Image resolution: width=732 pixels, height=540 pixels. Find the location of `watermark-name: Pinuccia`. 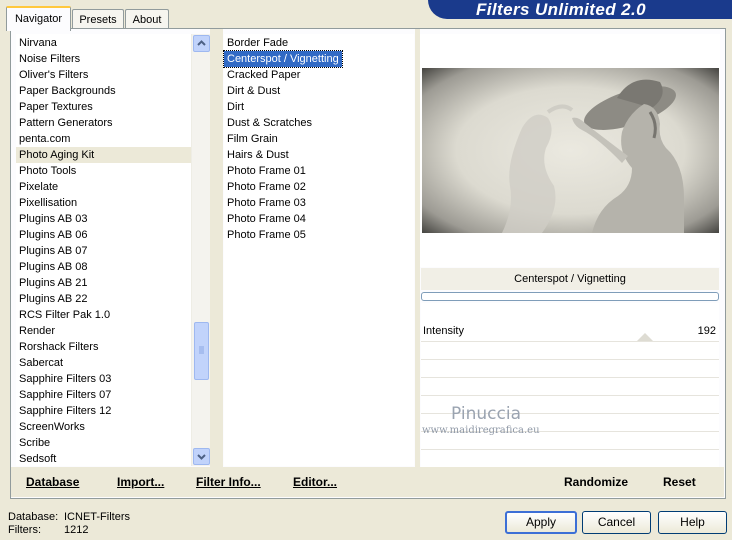

watermark-name: Pinuccia is located at coordinates (486, 414).